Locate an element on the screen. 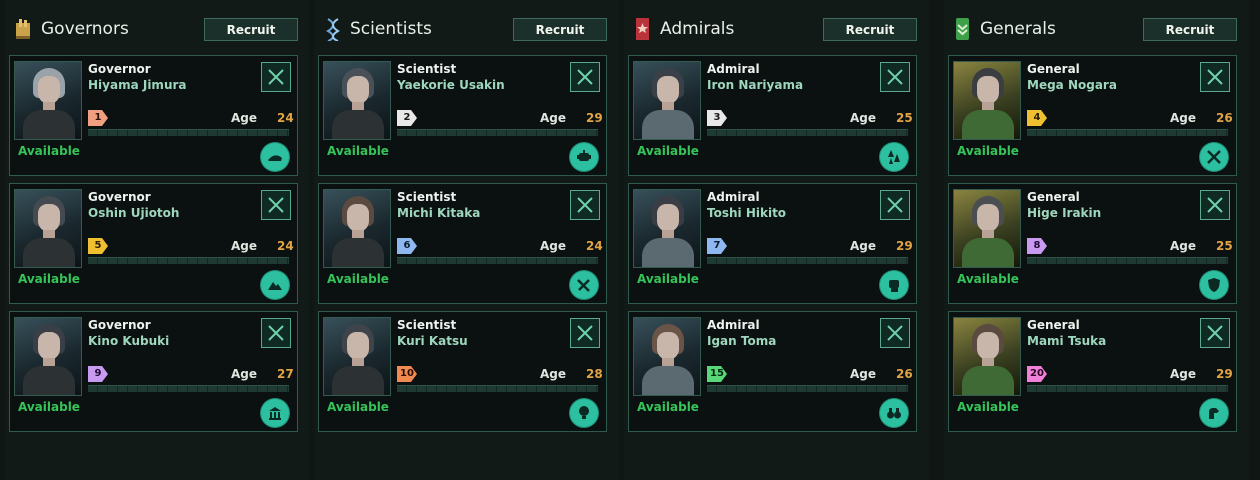  level-number: 1 is located at coordinates (98, 118).